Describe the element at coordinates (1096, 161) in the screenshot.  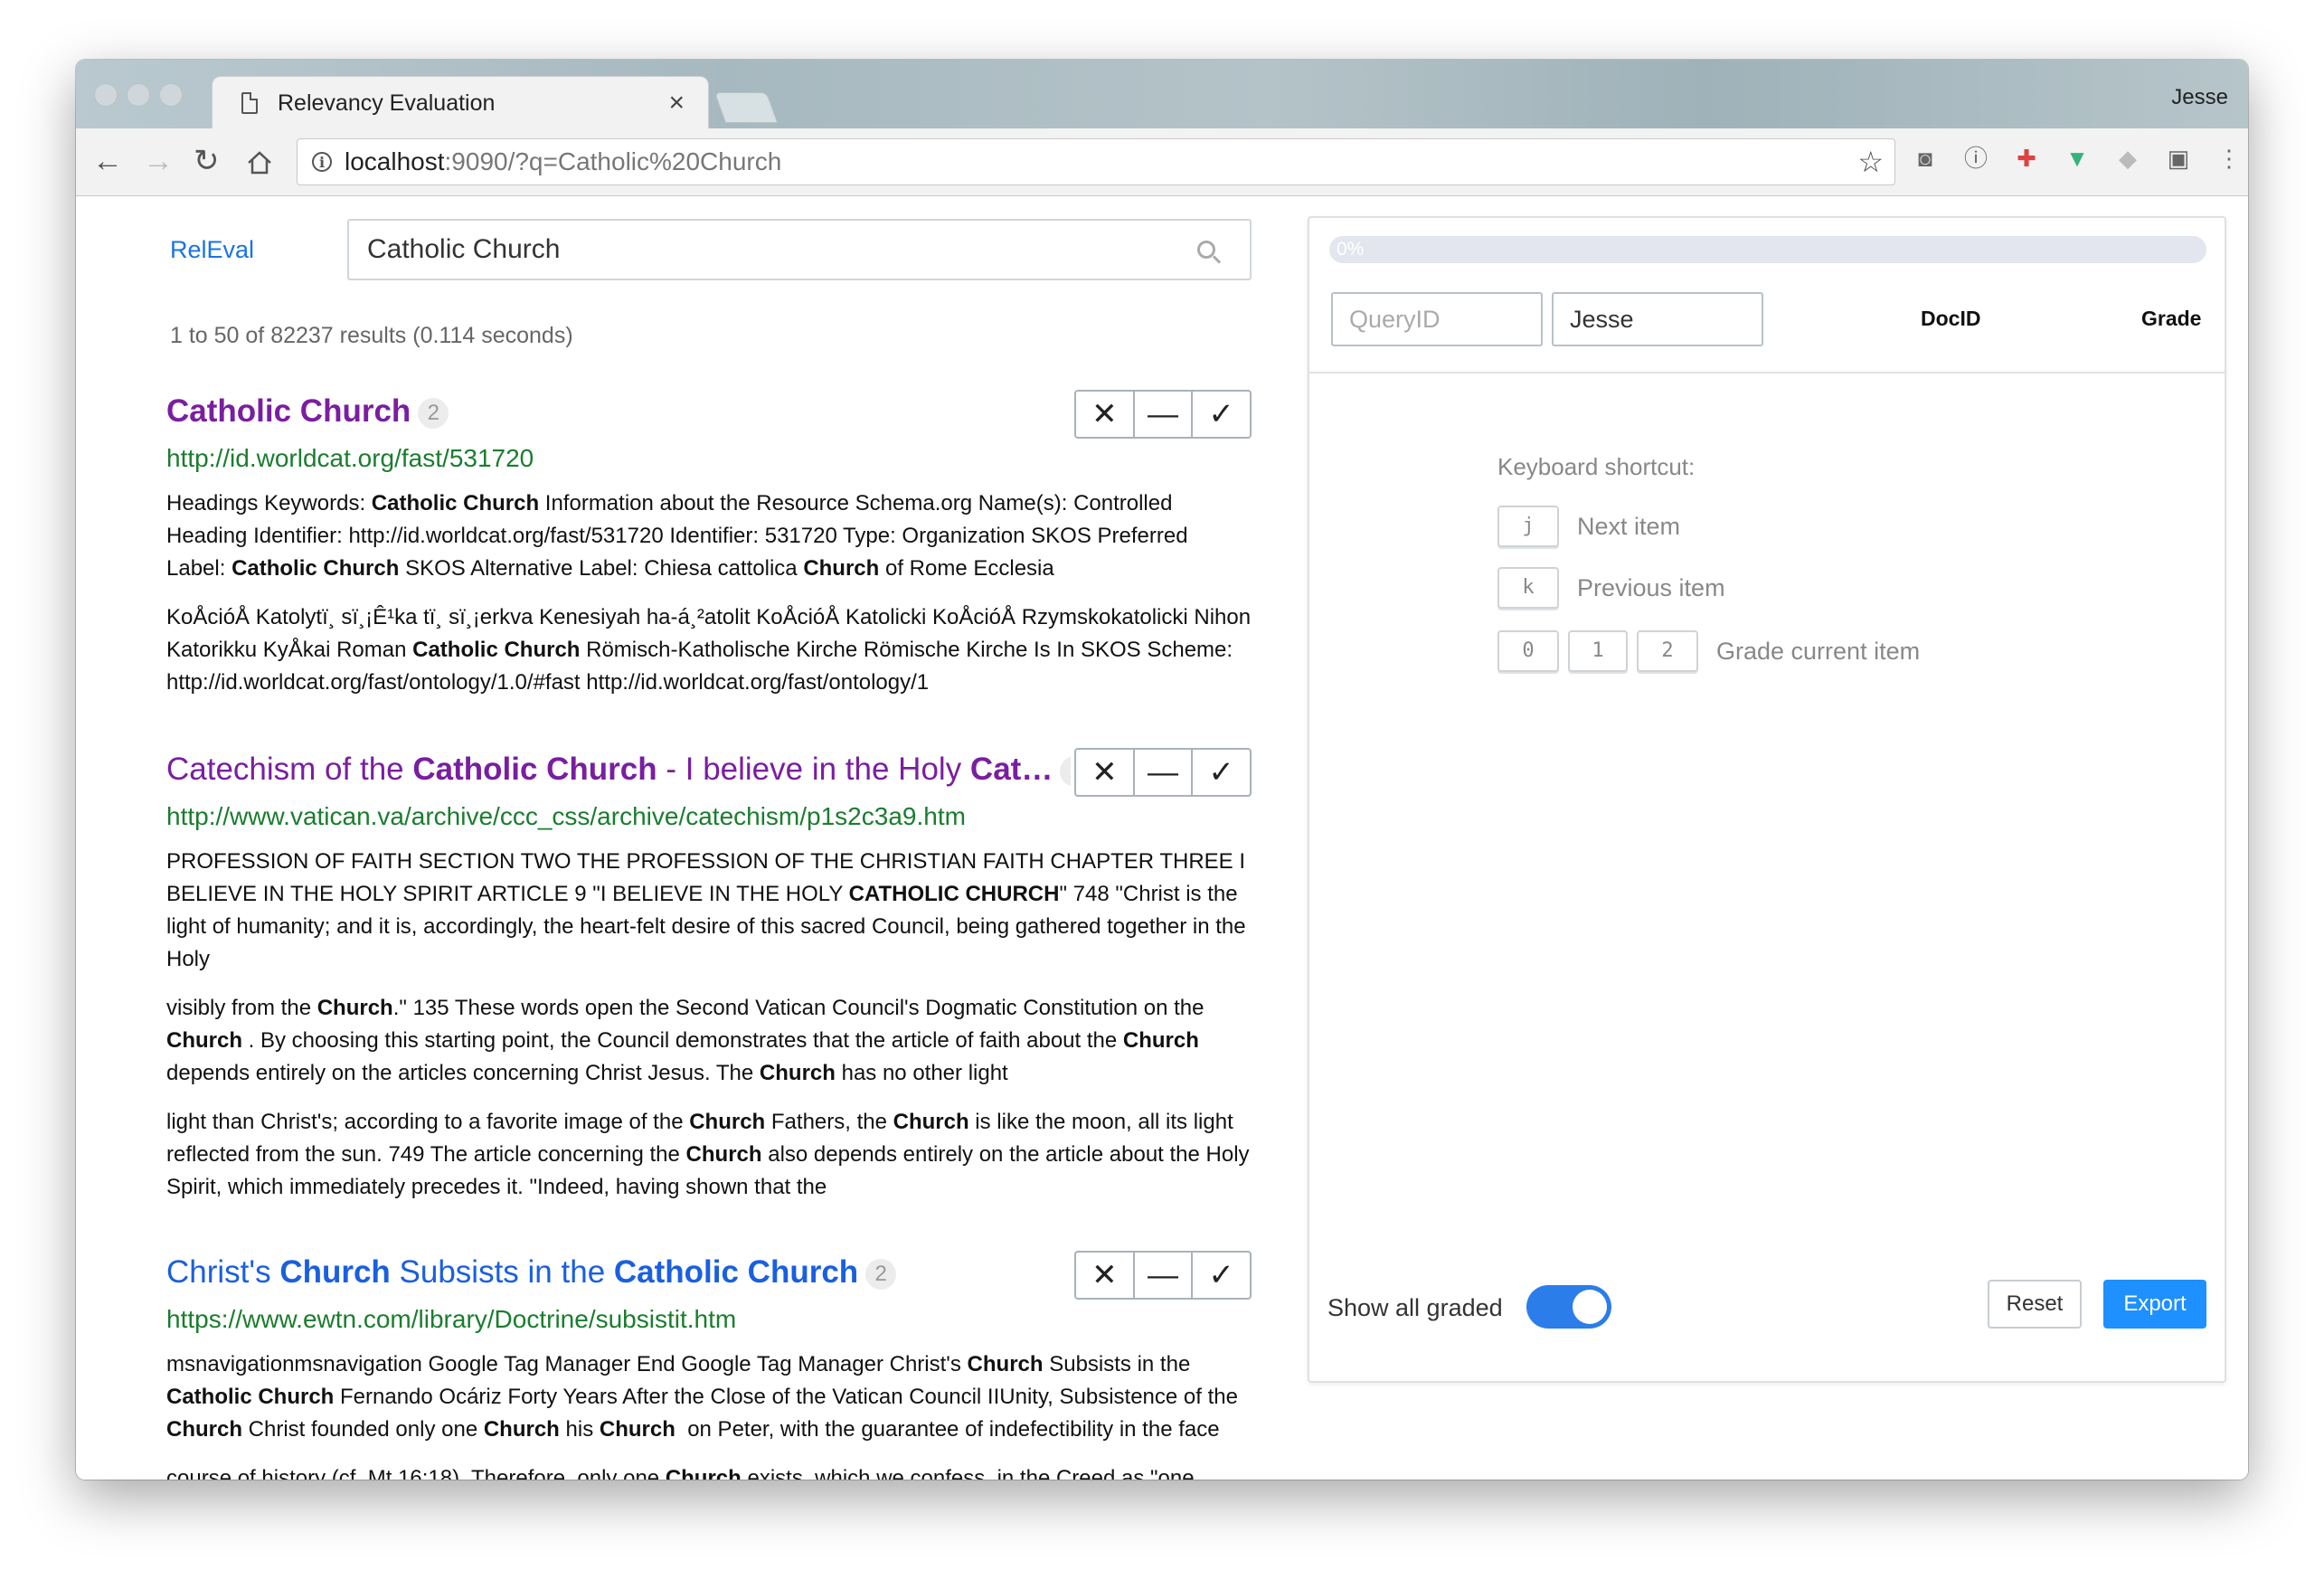
I see `address-bar: i localhost:9090/?q=Catholic%20Church ☆` at that location.